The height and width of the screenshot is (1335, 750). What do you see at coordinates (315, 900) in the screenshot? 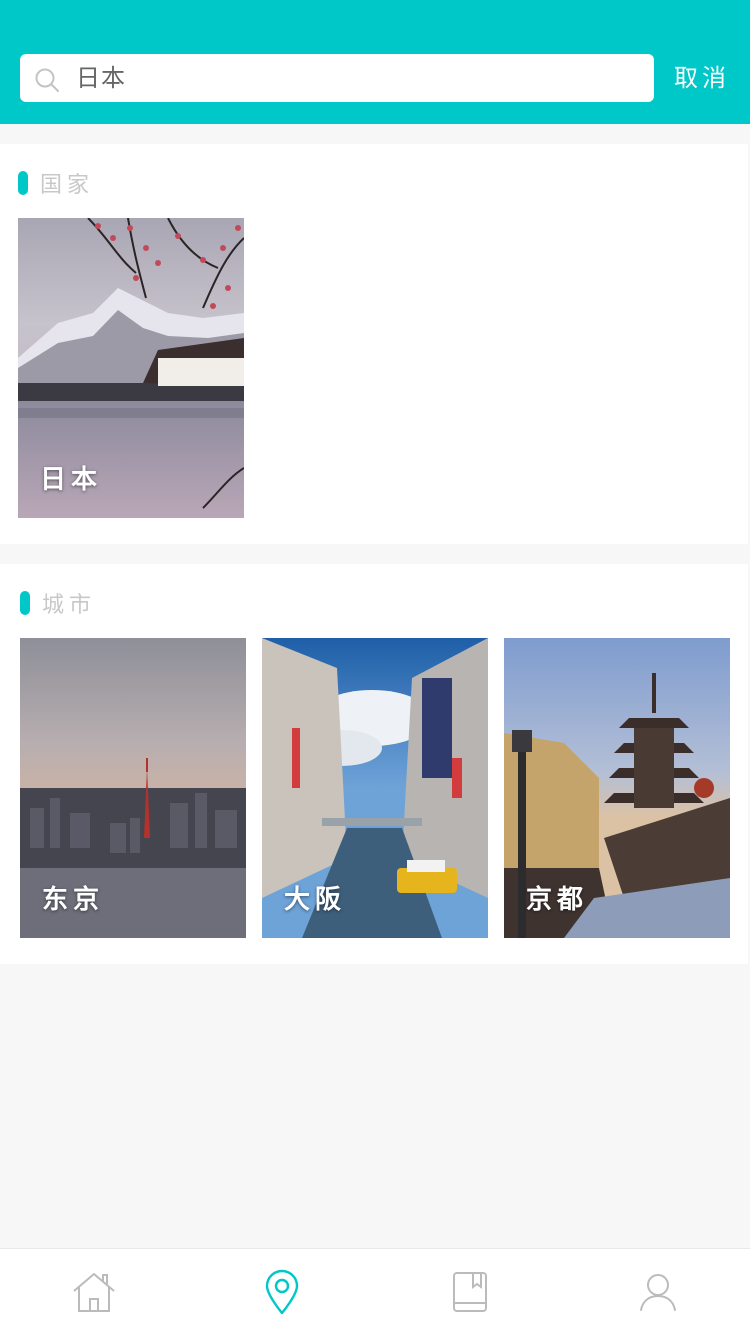
I see `card-label: 大阪` at bounding box center [315, 900].